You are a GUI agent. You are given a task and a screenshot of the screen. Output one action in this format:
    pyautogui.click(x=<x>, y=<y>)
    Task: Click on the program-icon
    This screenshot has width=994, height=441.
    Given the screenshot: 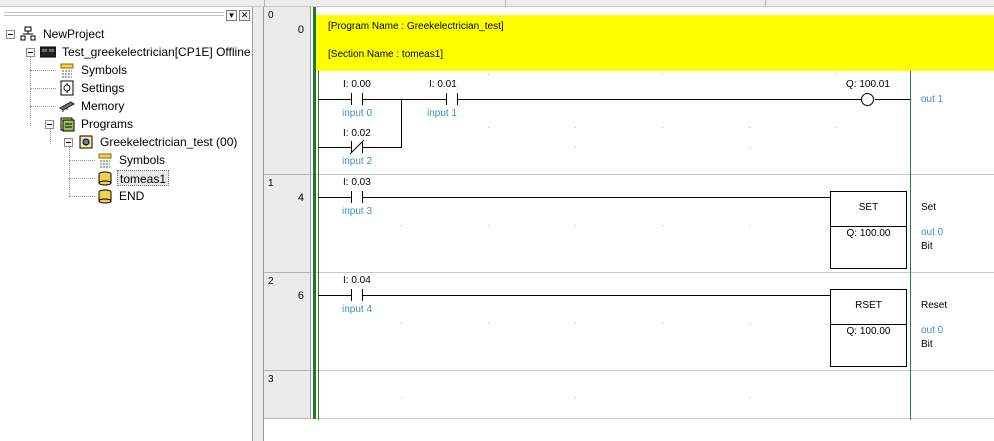 What is the action you would take?
    pyautogui.click(x=86, y=142)
    